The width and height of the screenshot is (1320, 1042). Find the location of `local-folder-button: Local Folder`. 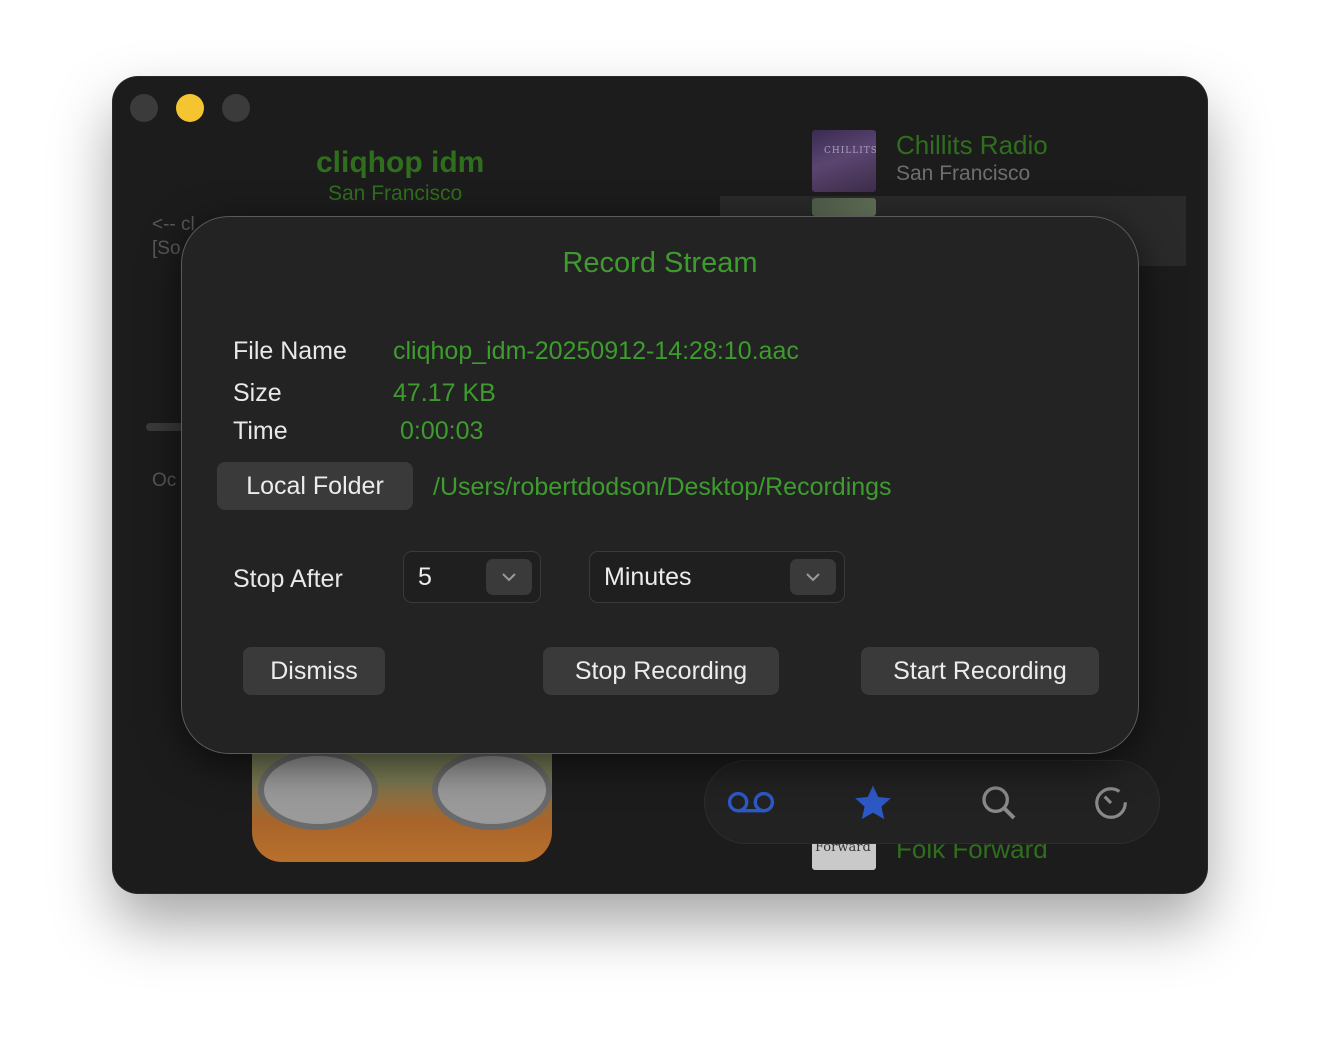

local-folder-button: Local Folder is located at coordinates (315, 486).